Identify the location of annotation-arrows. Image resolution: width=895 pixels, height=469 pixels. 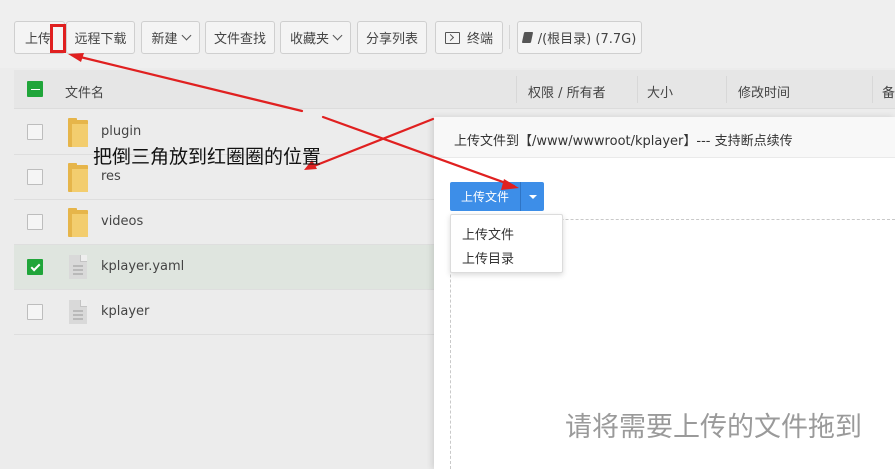
(293, 121).